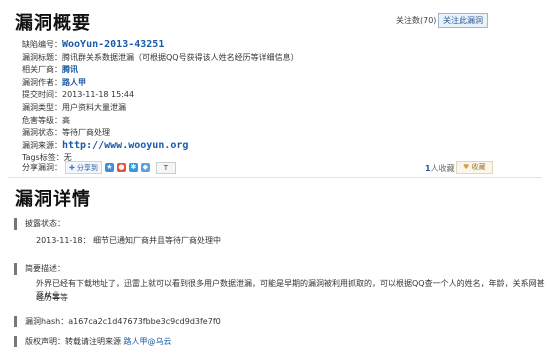 Image resolution: width=550 pixels, height=353 pixels. What do you see at coordinates (86, 133) in the screenshot?
I see `bug-status: 等待厂商处理` at bounding box center [86, 133].